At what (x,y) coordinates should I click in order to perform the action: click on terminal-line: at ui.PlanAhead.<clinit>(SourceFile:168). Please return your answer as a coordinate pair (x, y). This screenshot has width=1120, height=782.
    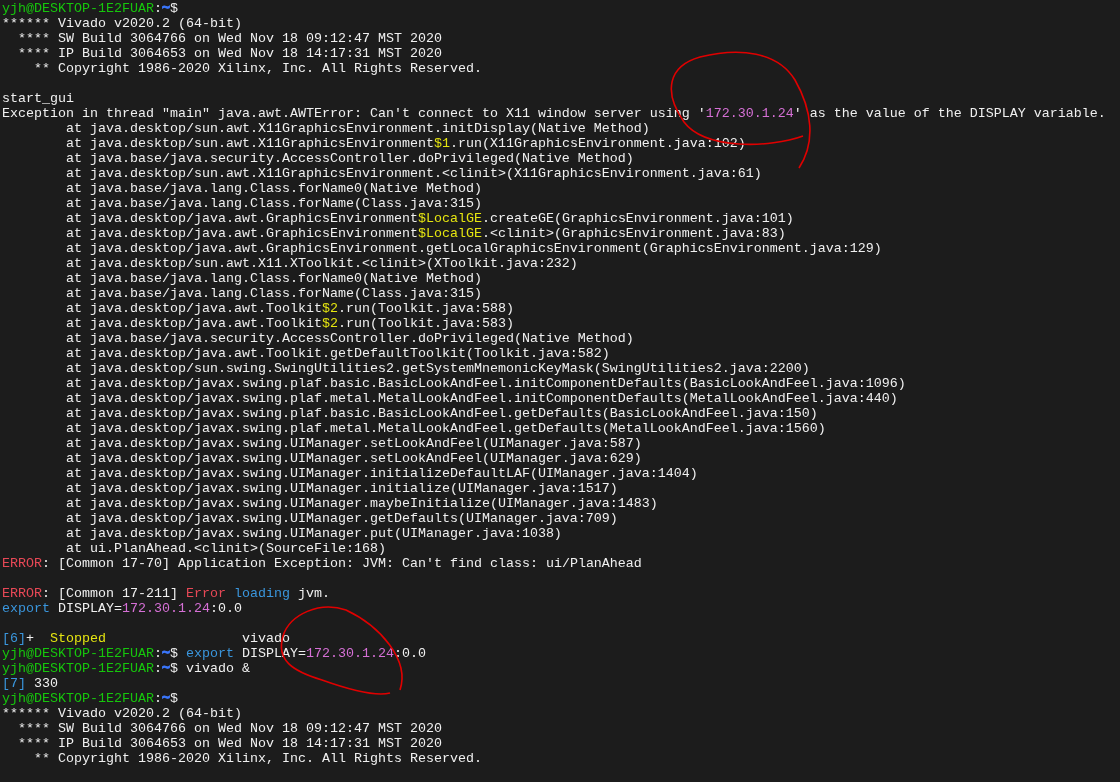
    Looking at the image, I should click on (225, 548).